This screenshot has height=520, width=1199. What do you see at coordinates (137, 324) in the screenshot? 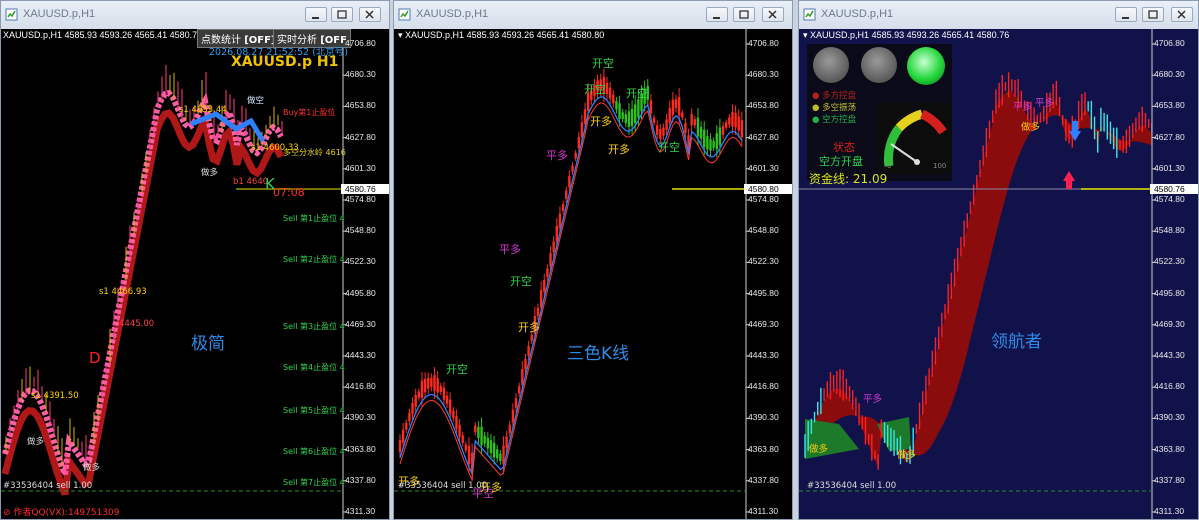
I see `chart-annotation: 4445.00` at bounding box center [137, 324].